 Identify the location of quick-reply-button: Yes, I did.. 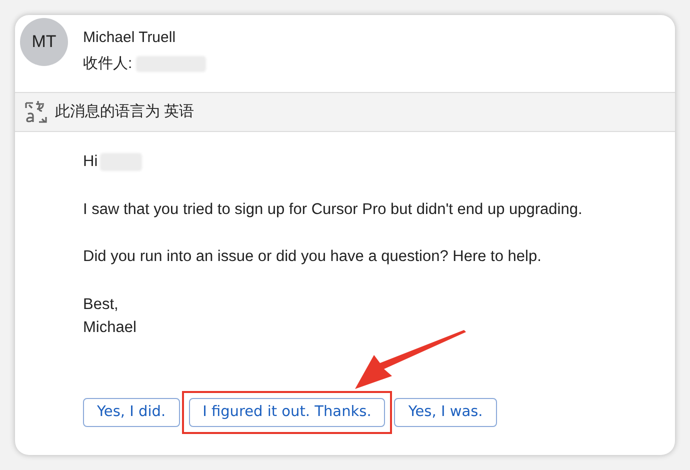
(131, 412).